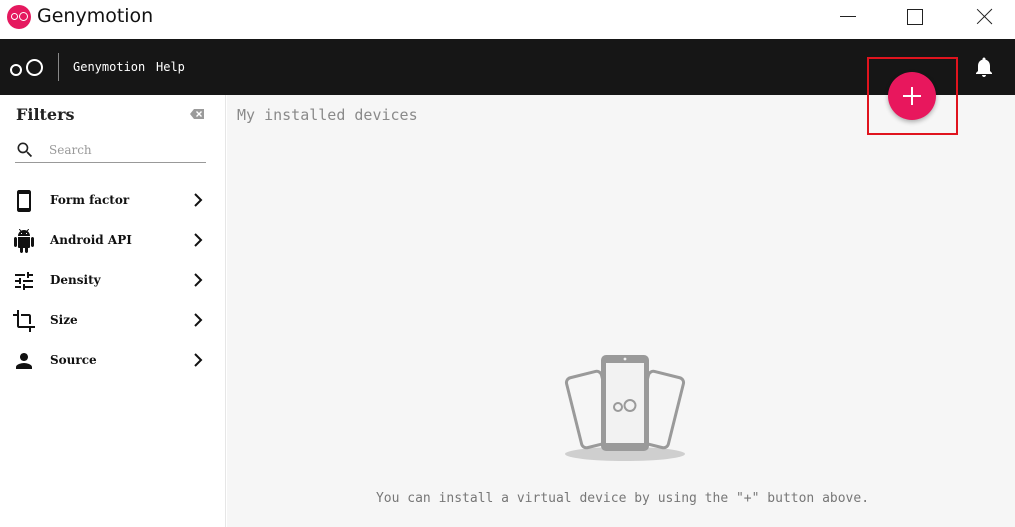  Describe the element at coordinates (91, 240) in the screenshot. I see `filter-label: Android API` at that location.